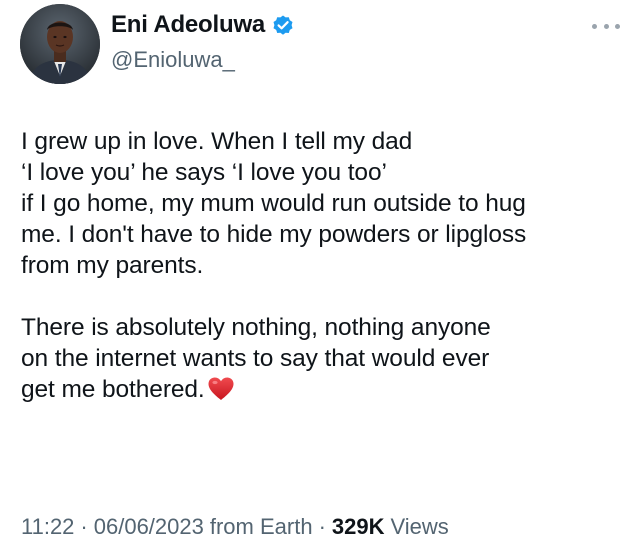  What do you see at coordinates (321, 389) in the screenshot?
I see `tweet-line-last: get me bothered.` at bounding box center [321, 389].